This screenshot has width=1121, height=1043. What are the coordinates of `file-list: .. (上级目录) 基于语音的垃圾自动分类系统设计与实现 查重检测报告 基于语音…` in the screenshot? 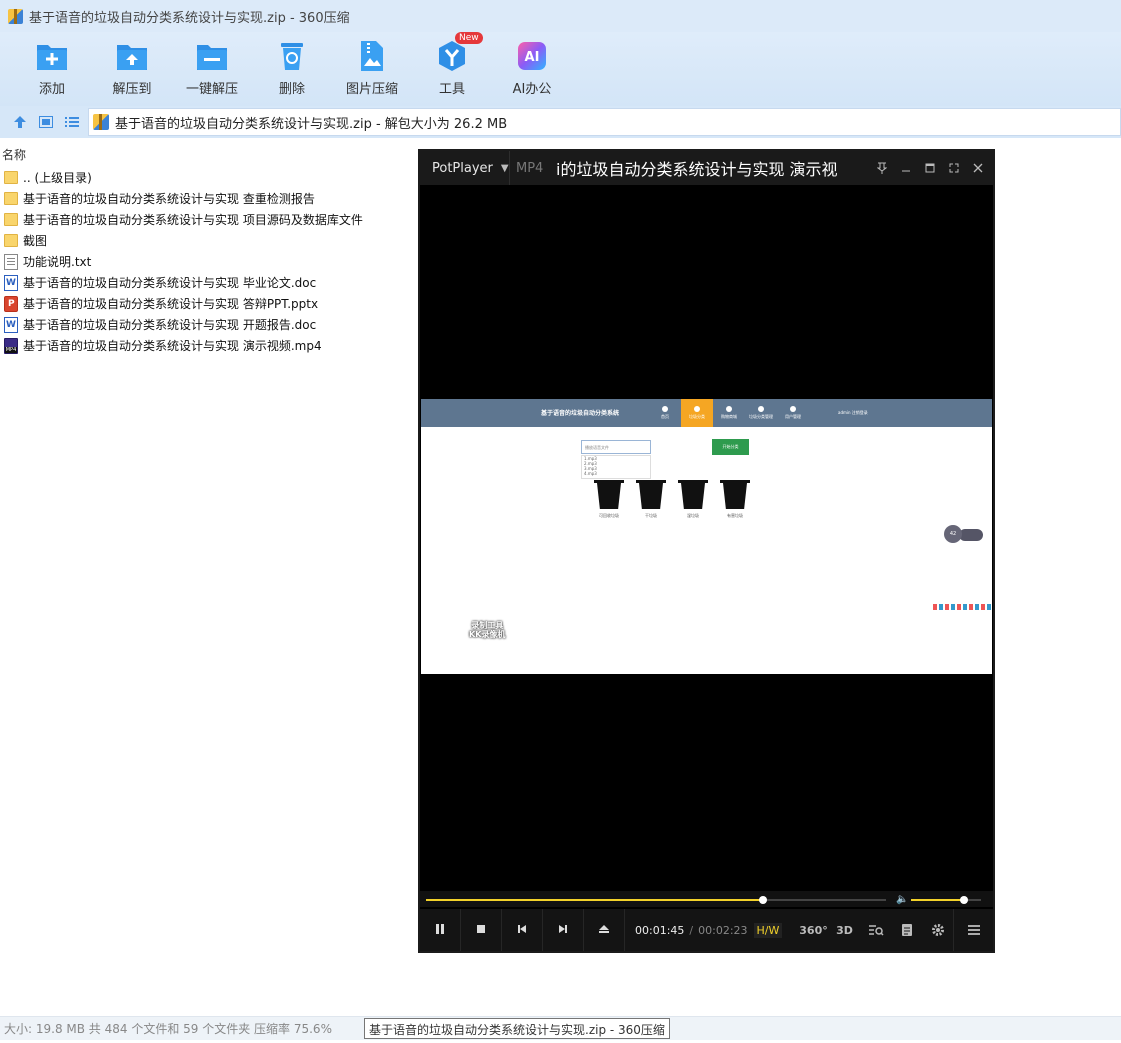 It's located at (214, 261).